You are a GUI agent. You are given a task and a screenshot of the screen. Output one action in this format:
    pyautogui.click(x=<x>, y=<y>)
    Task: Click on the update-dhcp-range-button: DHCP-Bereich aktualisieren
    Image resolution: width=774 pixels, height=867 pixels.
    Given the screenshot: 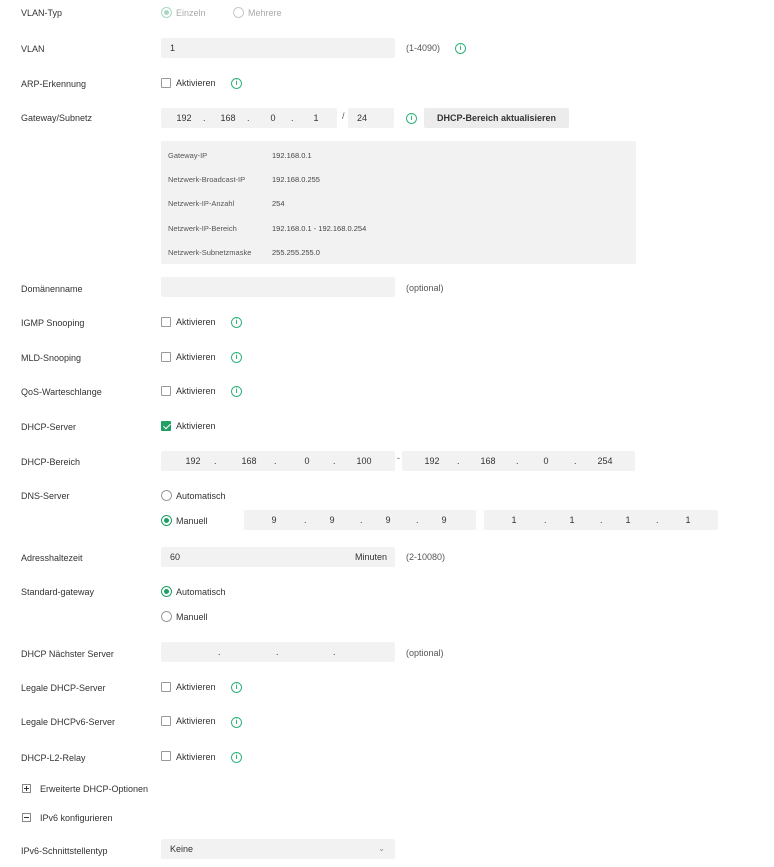 What is the action you would take?
    pyautogui.click(x=496, y=118)
    